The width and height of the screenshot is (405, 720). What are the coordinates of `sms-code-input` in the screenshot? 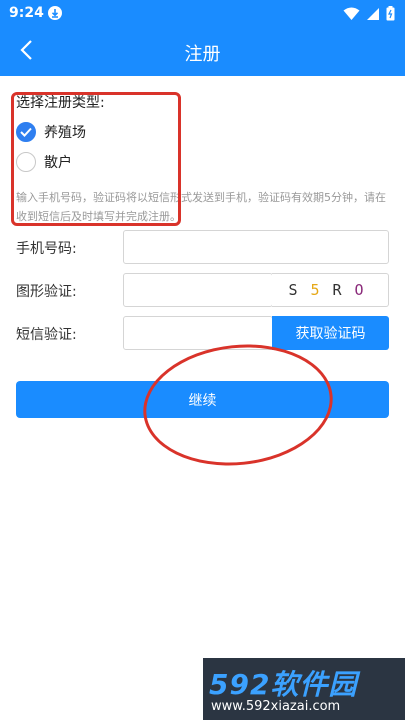 It's located at (198, 333).